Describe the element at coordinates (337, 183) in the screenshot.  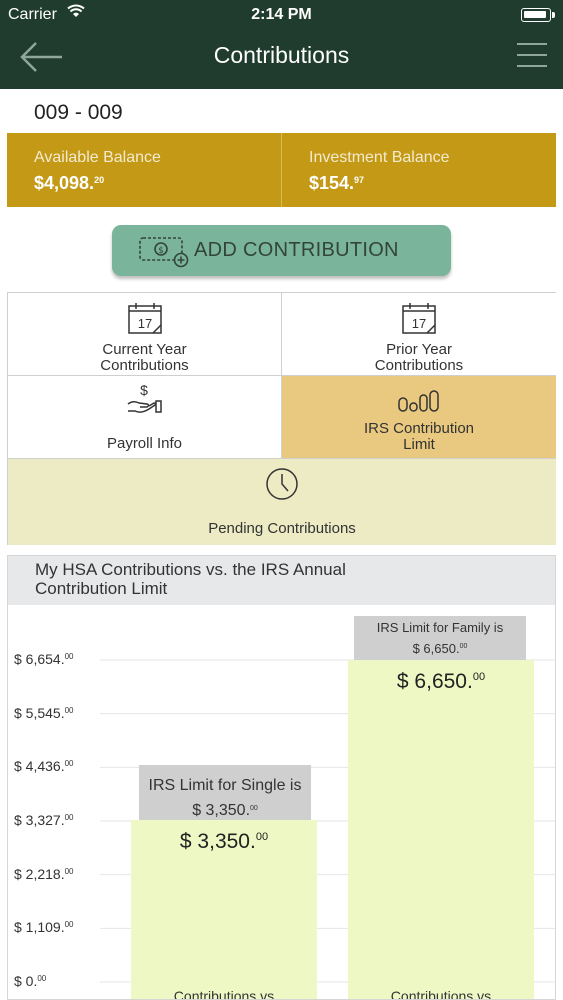
I see `investment-balance-amount: $154.97` at that location.